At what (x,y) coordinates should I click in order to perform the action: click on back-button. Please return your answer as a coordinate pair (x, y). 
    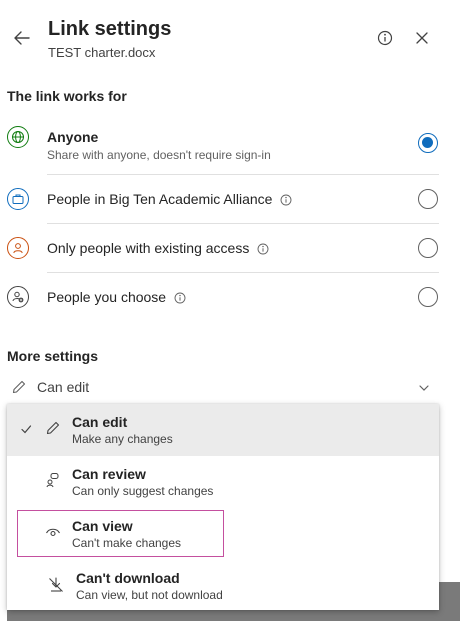
    Looking at the image, I should click on (22, 38).